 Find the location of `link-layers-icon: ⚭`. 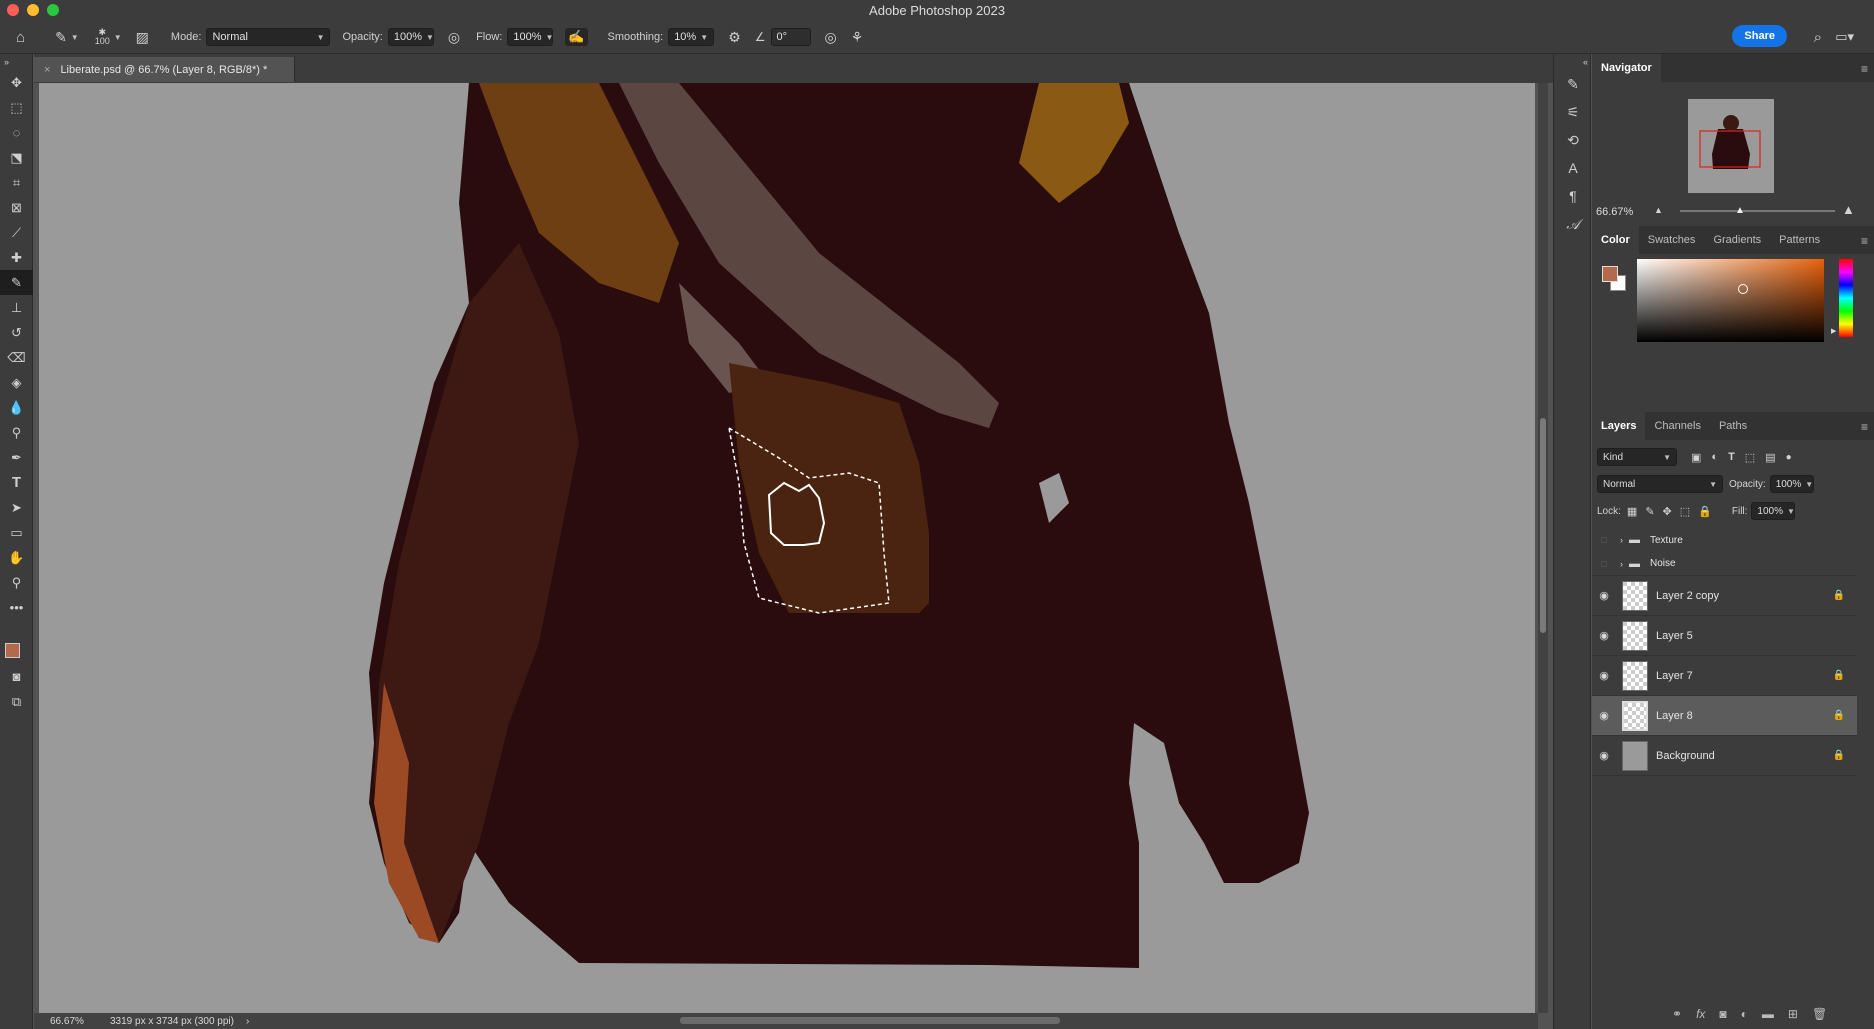

link-layers-icon: ⚭ is located at coordinates (1677, 1014).